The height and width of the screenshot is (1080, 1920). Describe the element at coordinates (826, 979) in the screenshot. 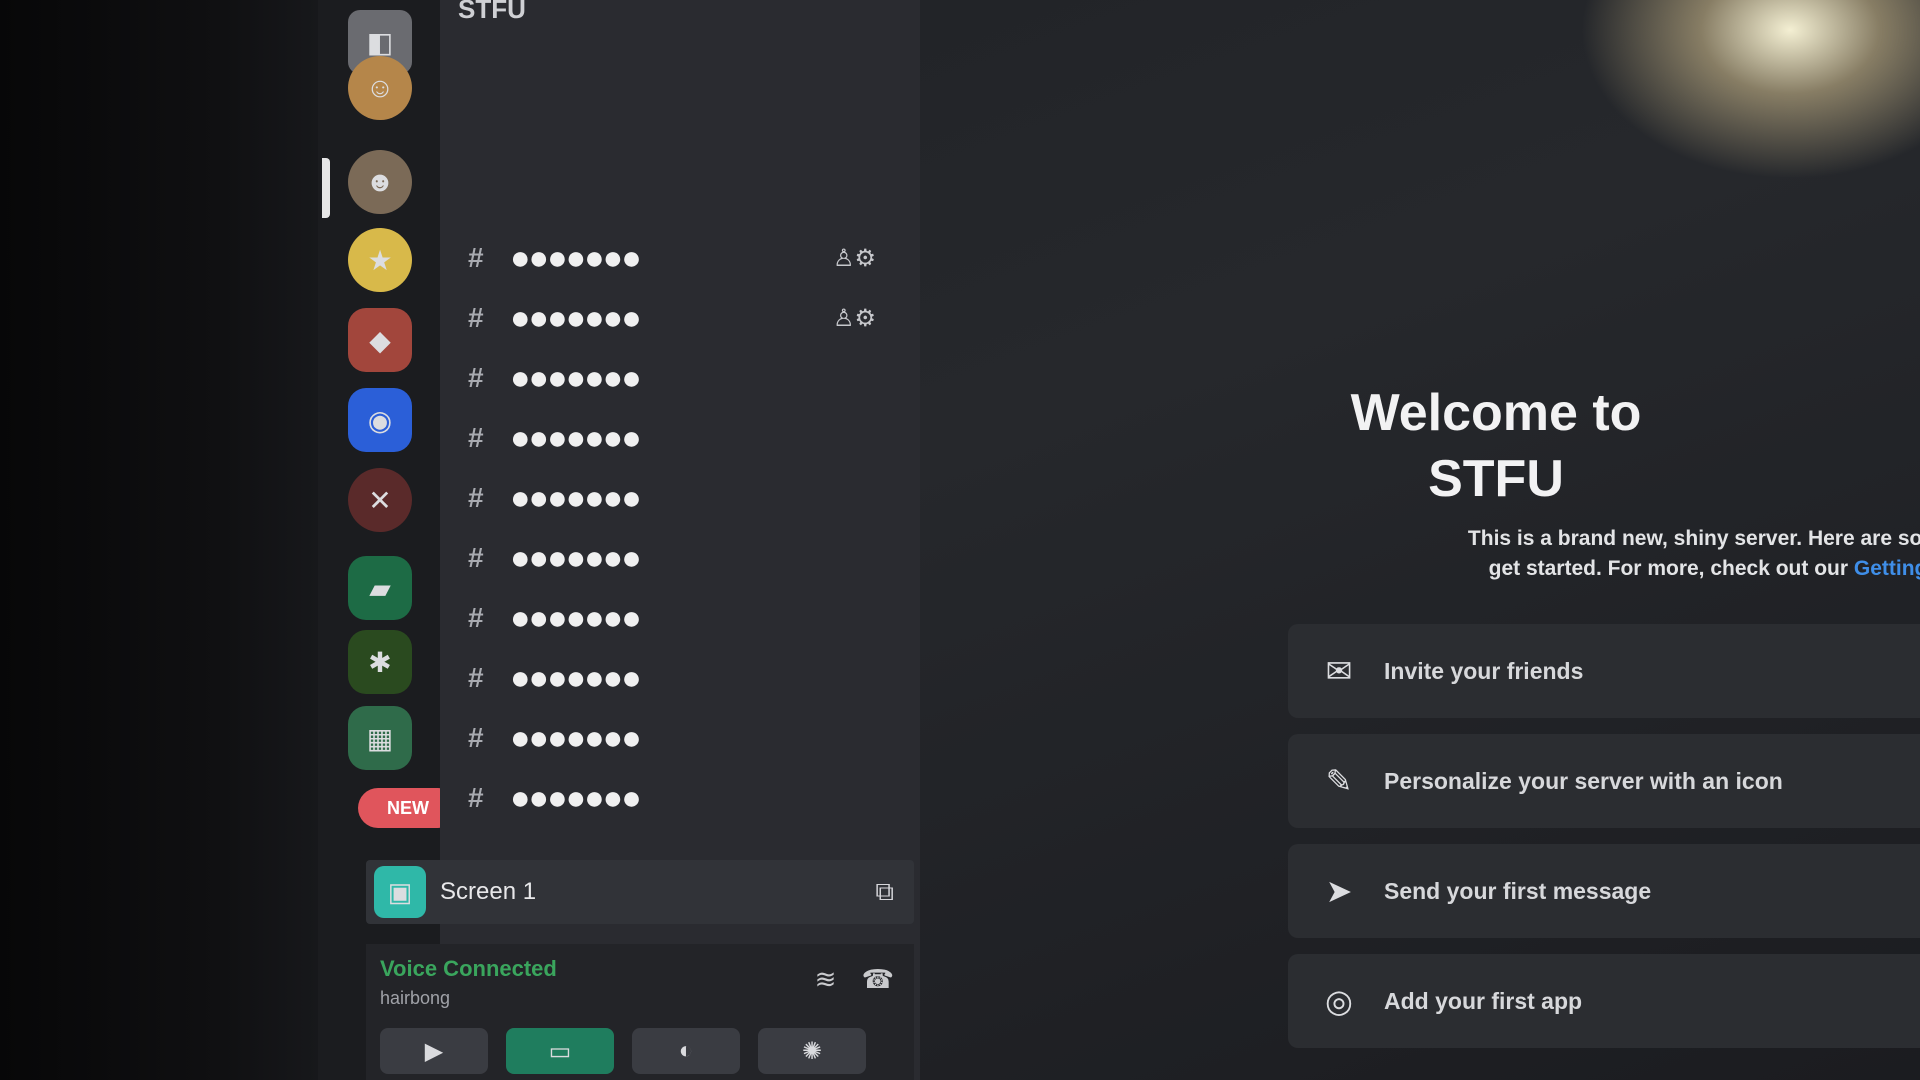

I see `noise-suppression-icon: ≋` at that location.